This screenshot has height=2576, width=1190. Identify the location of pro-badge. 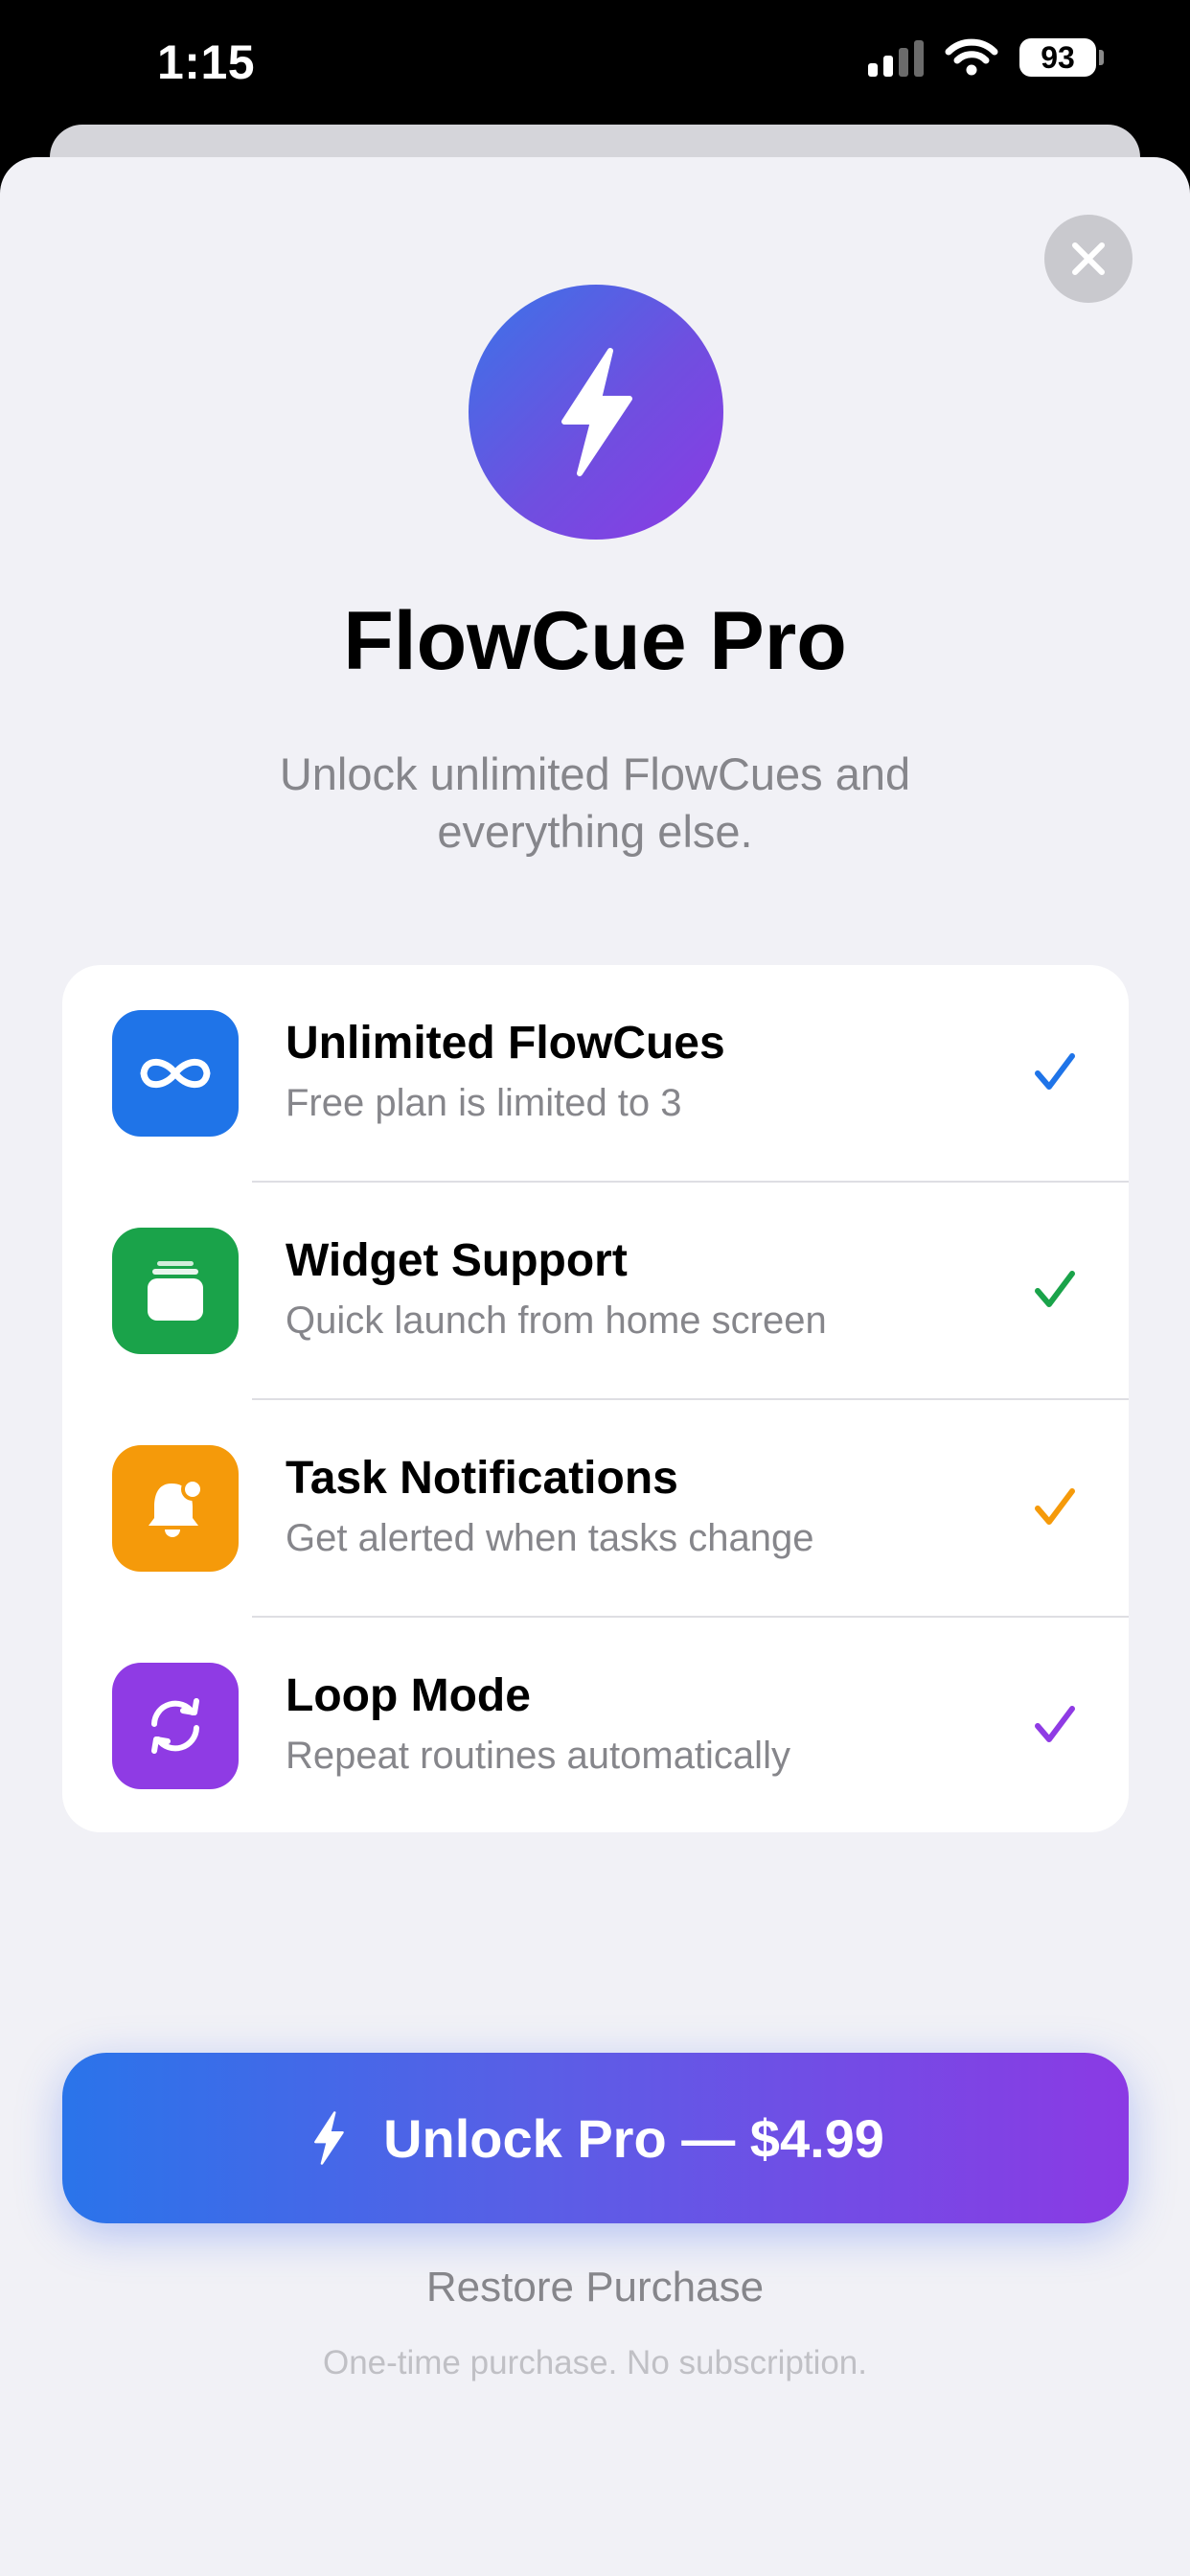
(596, 412).